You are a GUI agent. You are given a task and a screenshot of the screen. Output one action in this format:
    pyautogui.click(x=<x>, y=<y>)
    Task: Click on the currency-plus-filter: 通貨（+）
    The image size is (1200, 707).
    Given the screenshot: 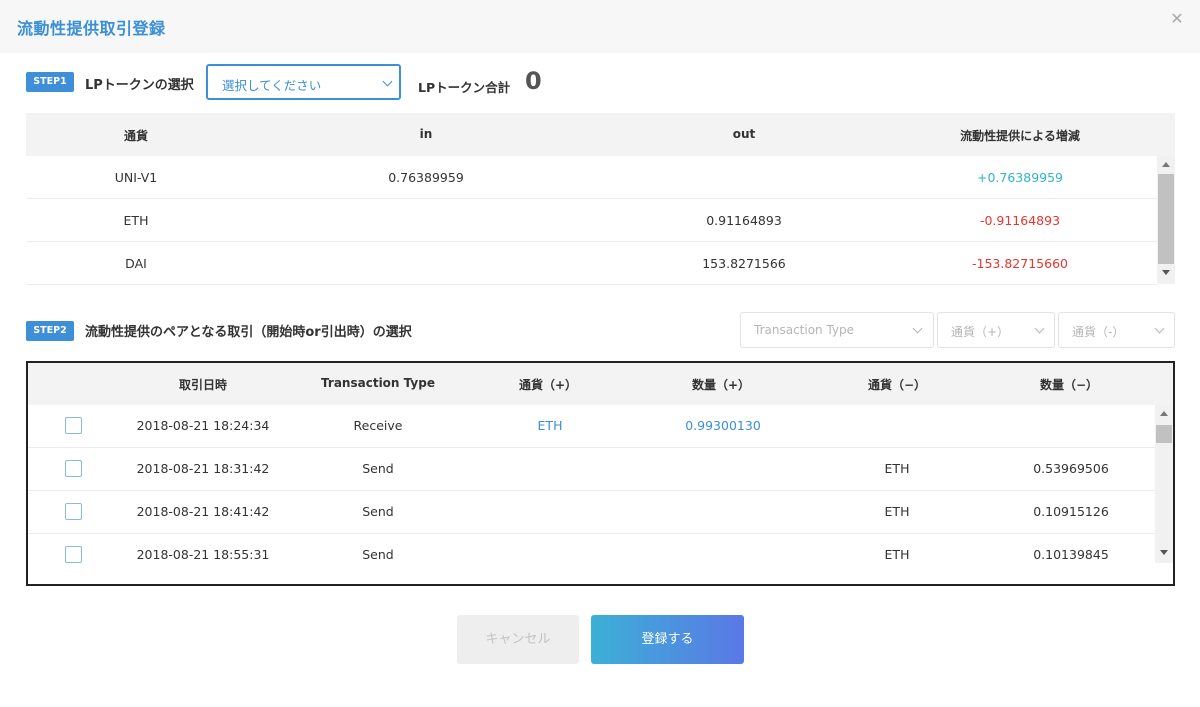 What is the action you would take?
    pyautogui.click(x=996, y=330)
    